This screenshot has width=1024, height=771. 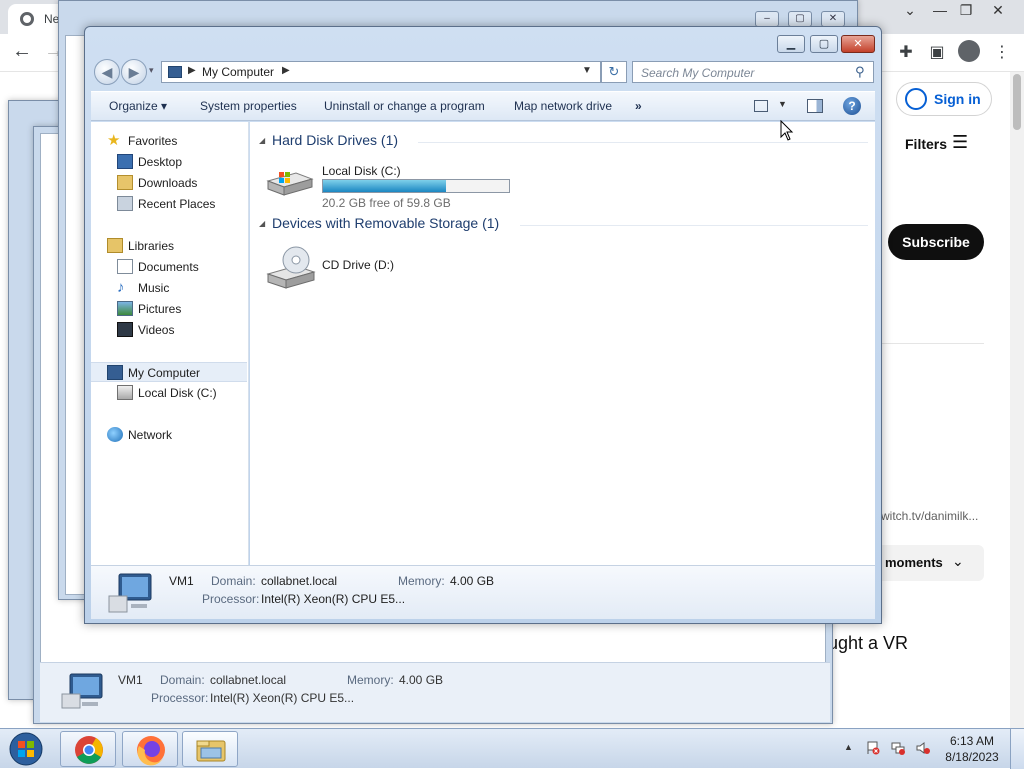 I want to click on group-header-removable: Devices with Removable Storage (1), so click(x=385, y=223).